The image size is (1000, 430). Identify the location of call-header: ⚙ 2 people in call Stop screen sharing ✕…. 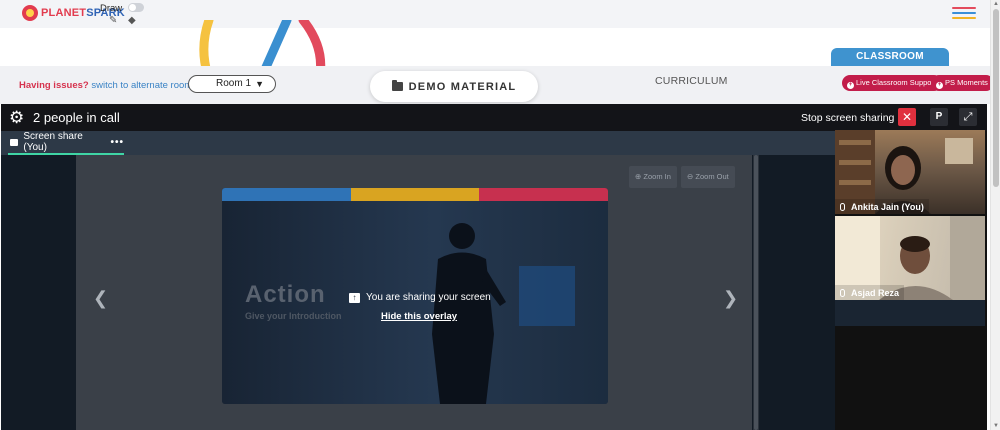
(494, 117).